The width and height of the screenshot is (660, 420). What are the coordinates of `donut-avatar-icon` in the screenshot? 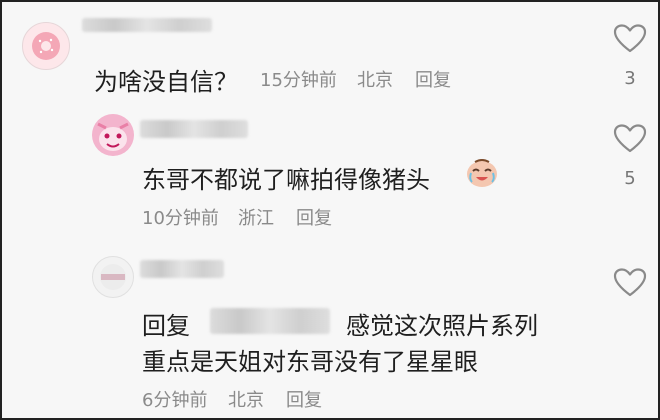 It's located at (46, 46).